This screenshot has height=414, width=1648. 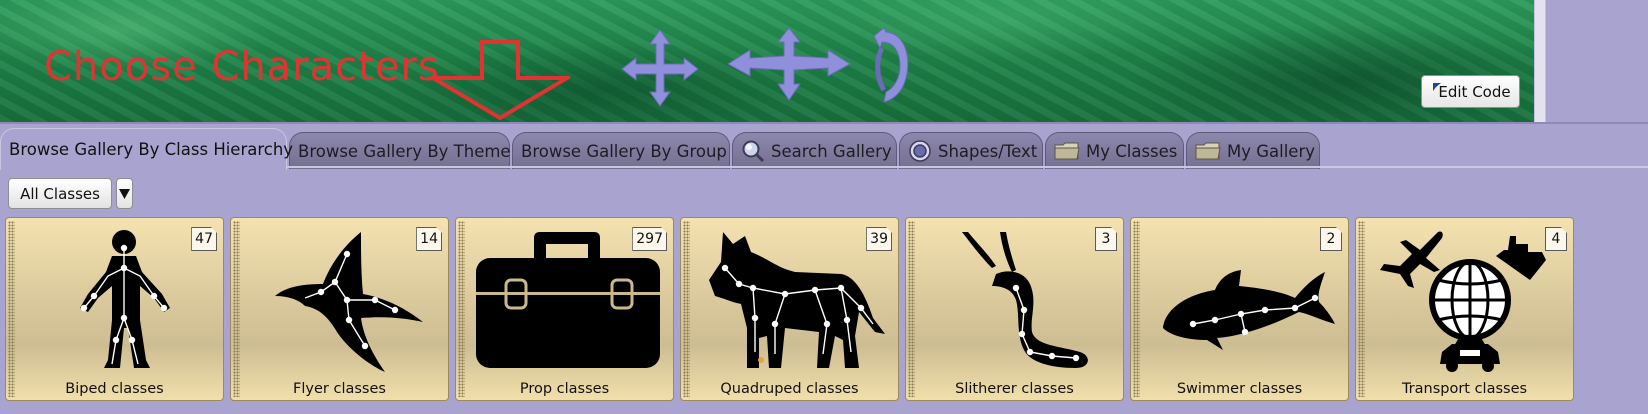 I want to click on gallery-card-flyer: 14 Flyer classes, so click(x=339, y=309).